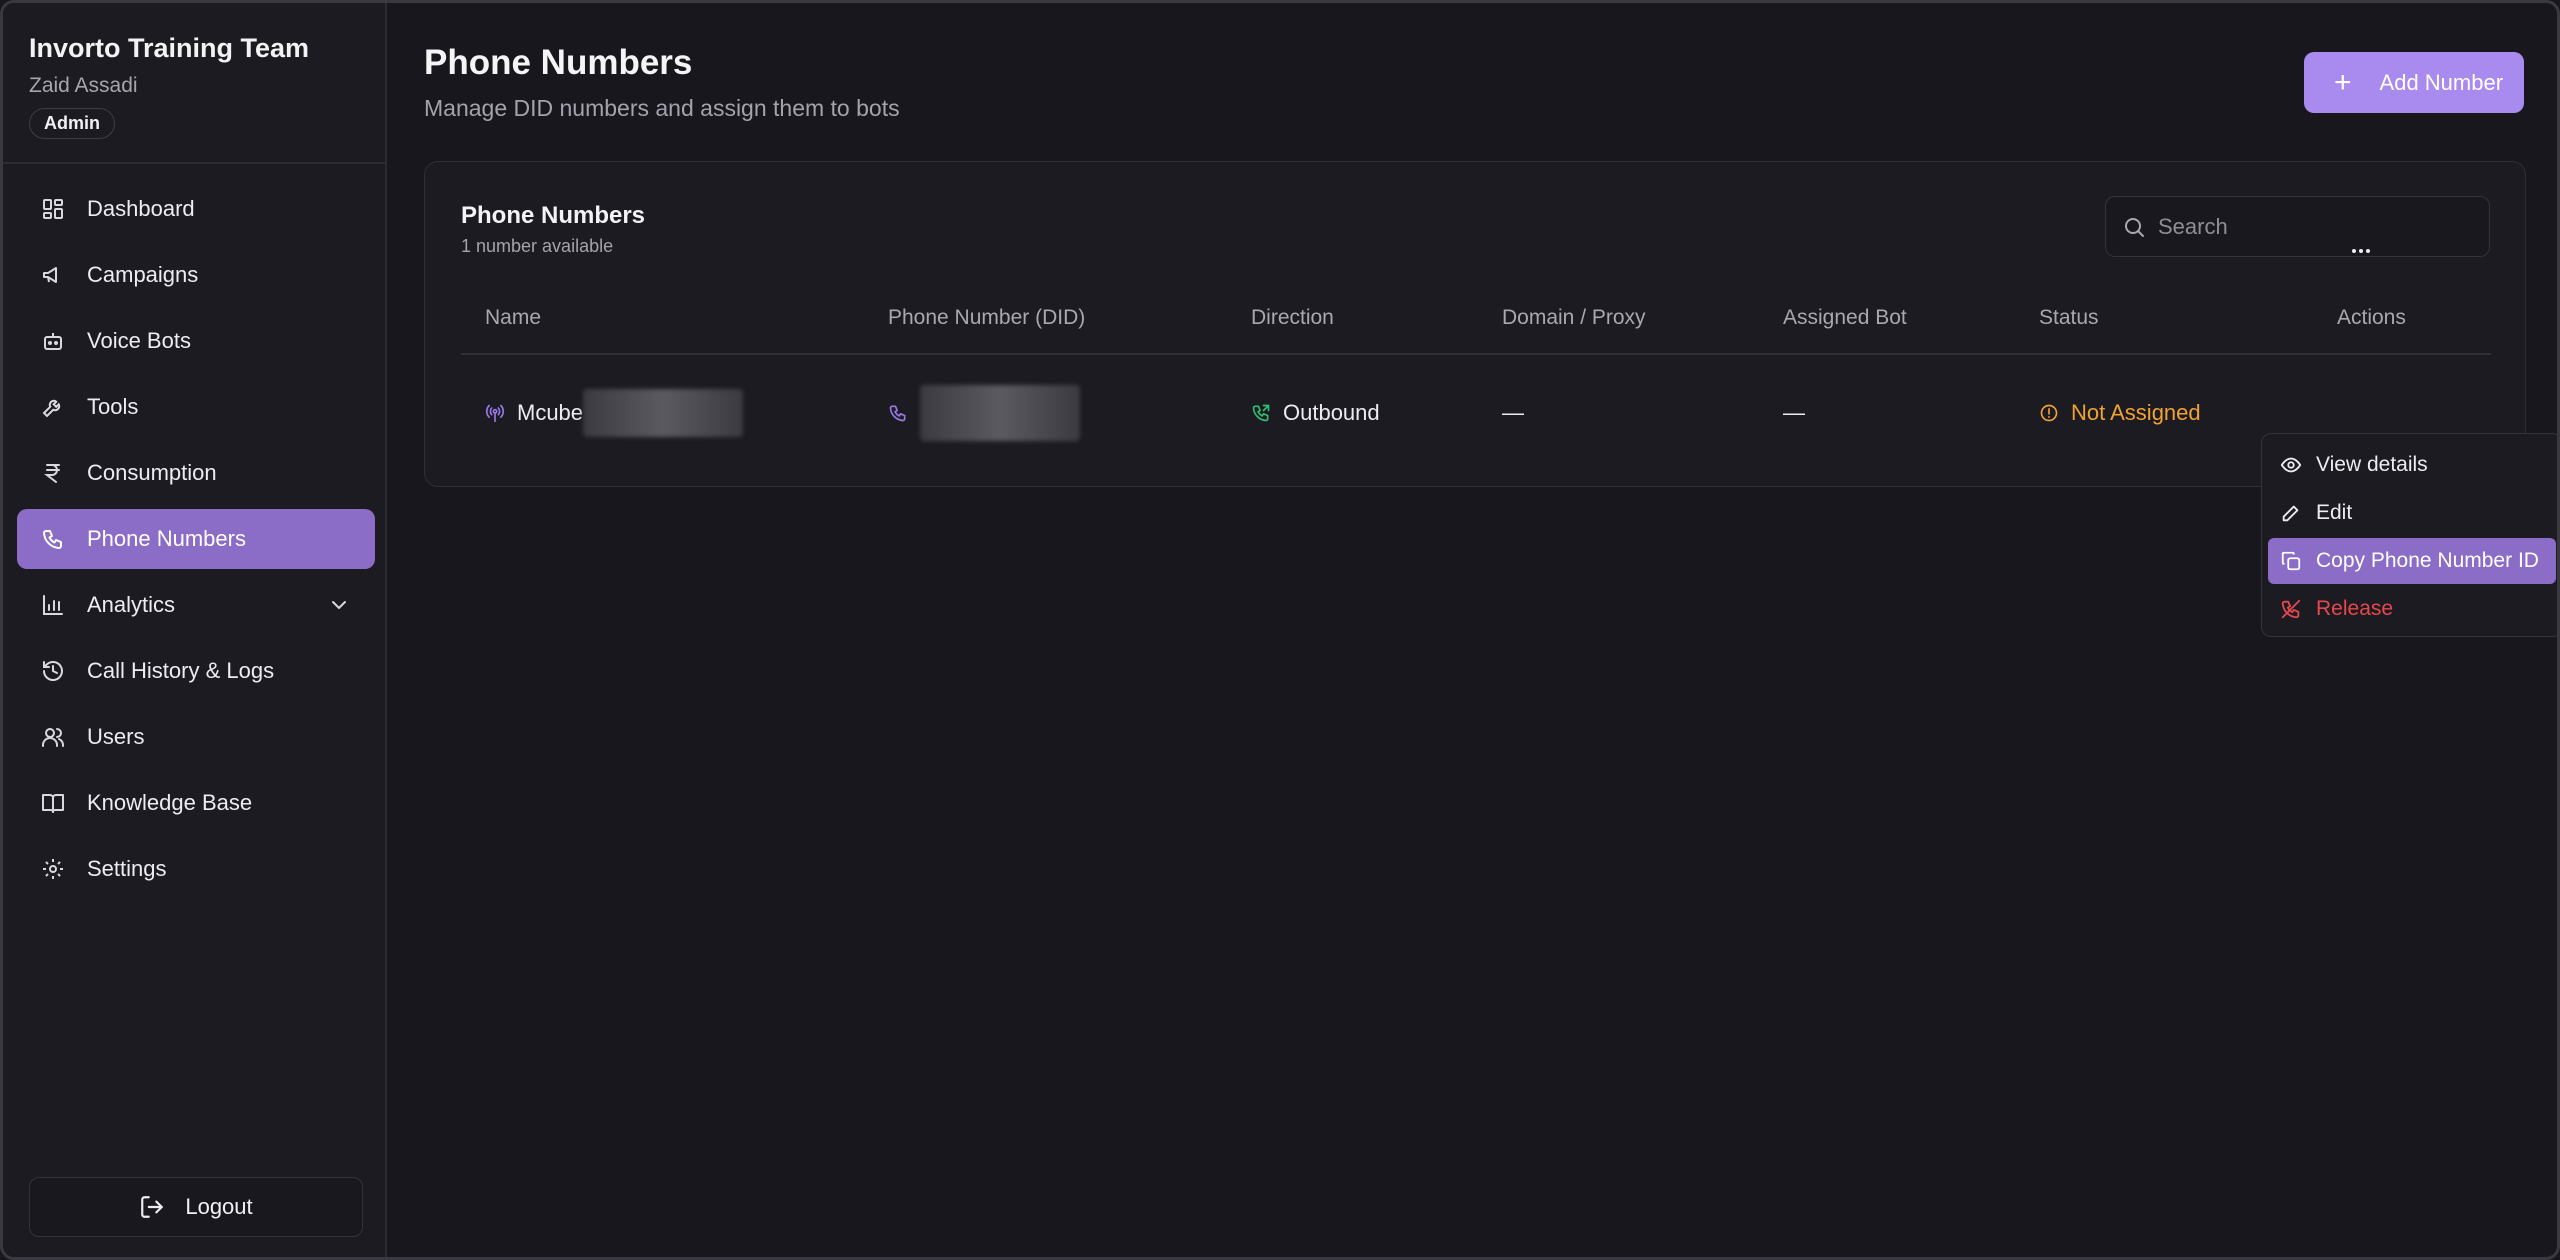  What do you see at coordinates (1574, 318) in the screenshot?
I see `column-header-domain: Domain / Proxy` at bounding box center [1574, 318].